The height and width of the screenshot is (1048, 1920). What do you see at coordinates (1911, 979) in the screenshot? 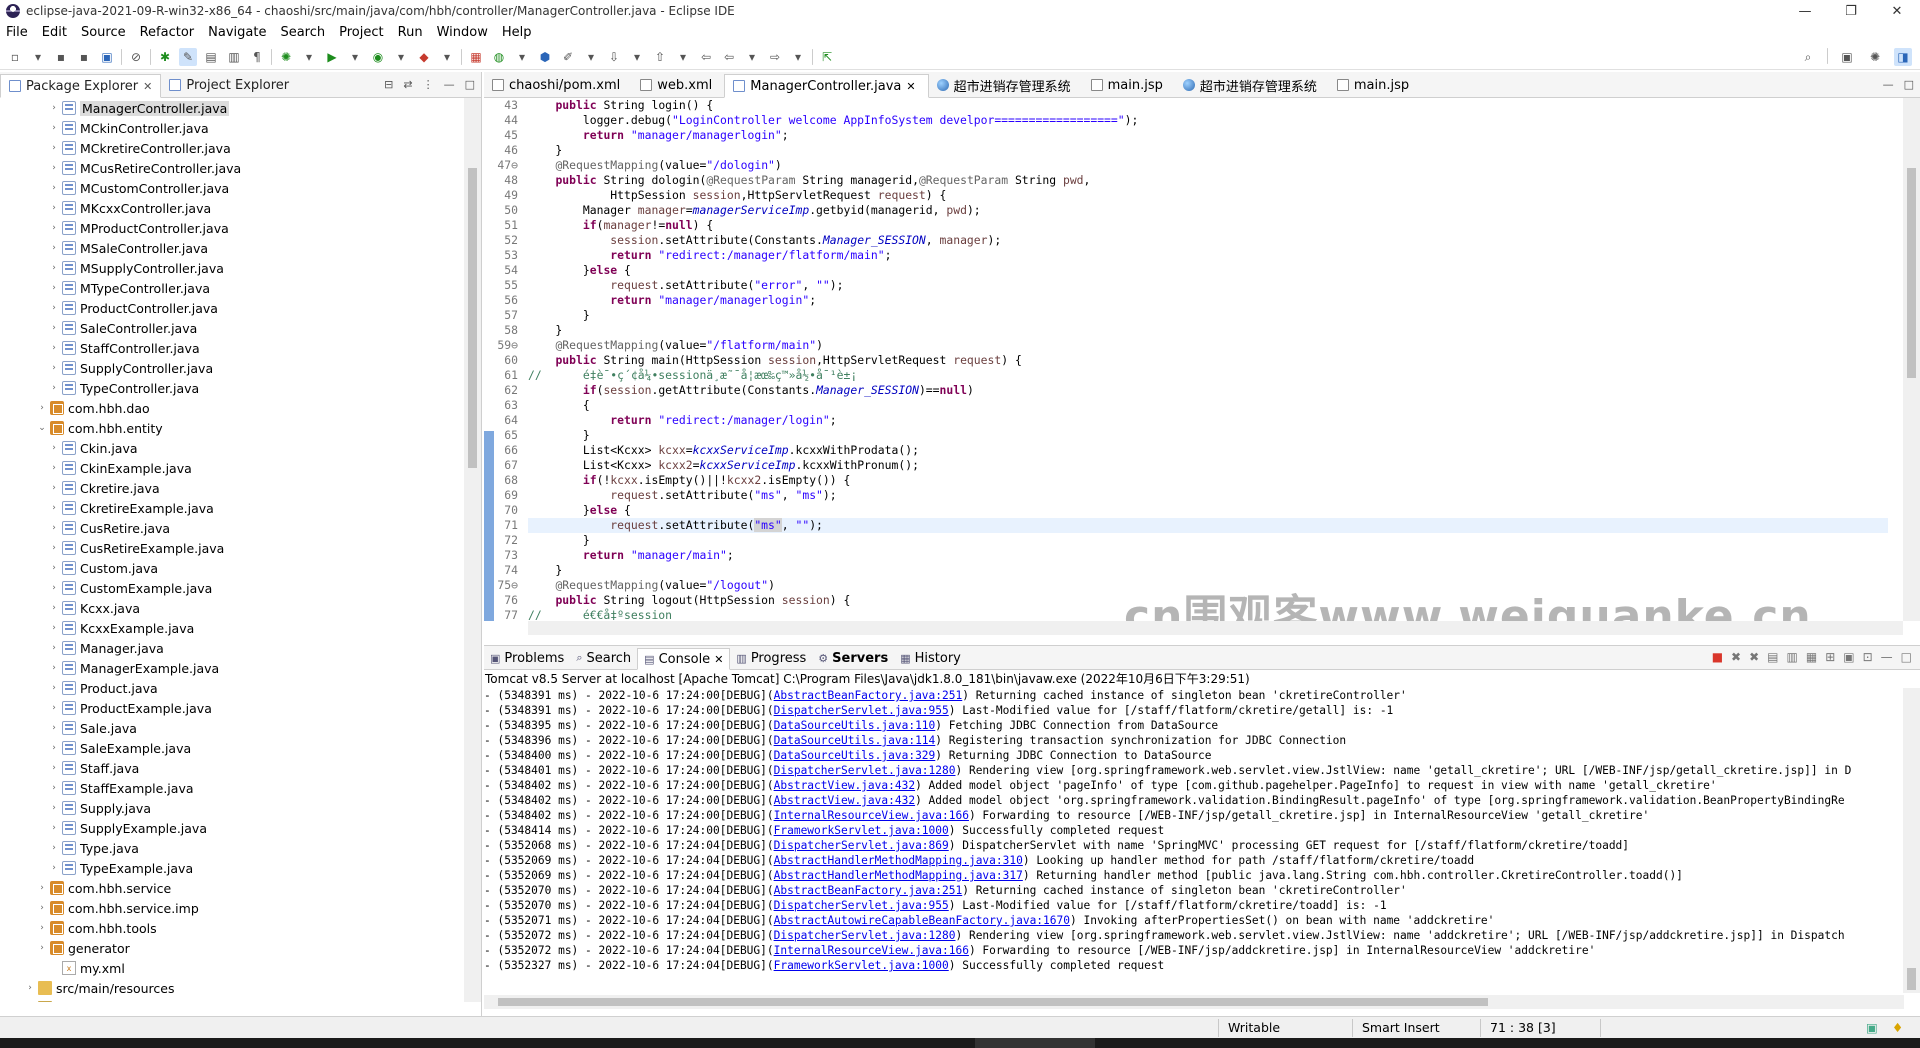
I see `console-scroll-thumb` at bounding box center [1911, 979].